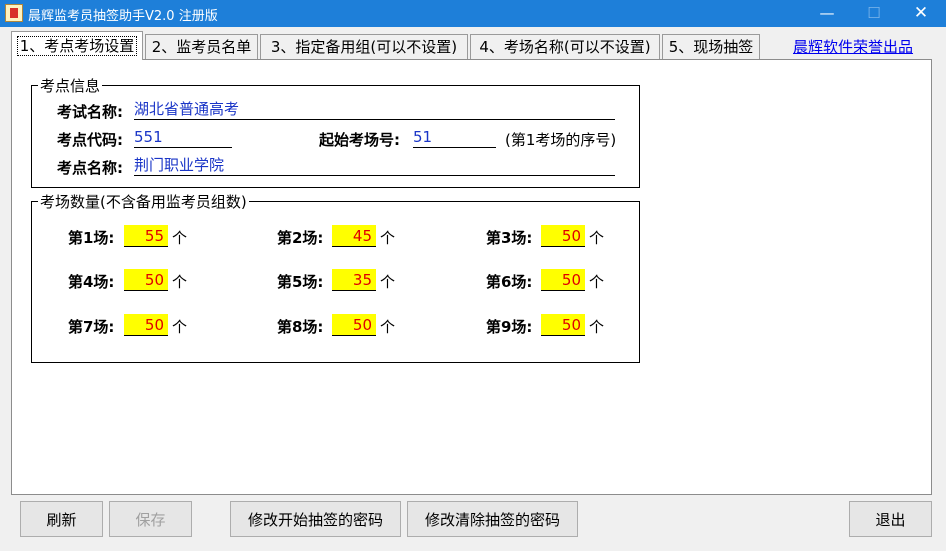 The height and width of the screenshot is (551, 946). What do you see at coordinates (597, 327) in the screenshot?
I see `room-9-unit: 个` at bounding box center [597, 327].